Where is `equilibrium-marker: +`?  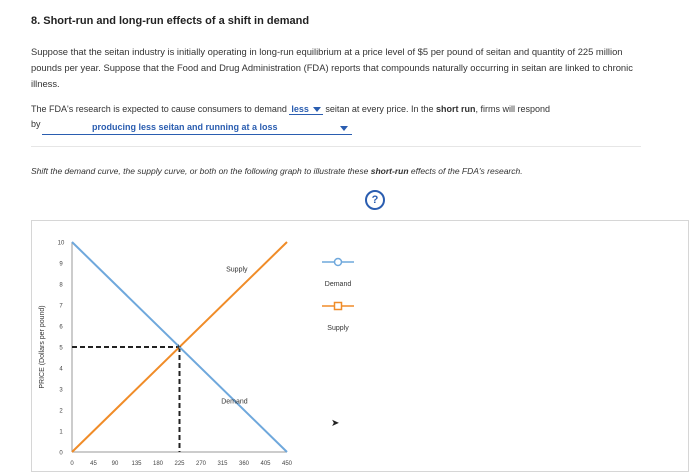
equilibrium-marker: + is located at coordinates (178, 347).